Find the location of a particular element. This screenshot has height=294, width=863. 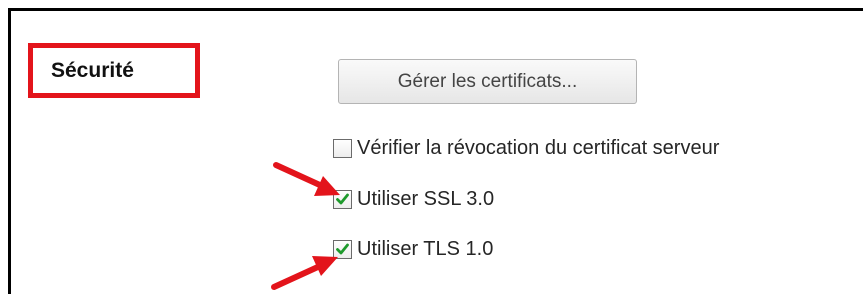

frame-border-top is located at coordinates (435, 9).